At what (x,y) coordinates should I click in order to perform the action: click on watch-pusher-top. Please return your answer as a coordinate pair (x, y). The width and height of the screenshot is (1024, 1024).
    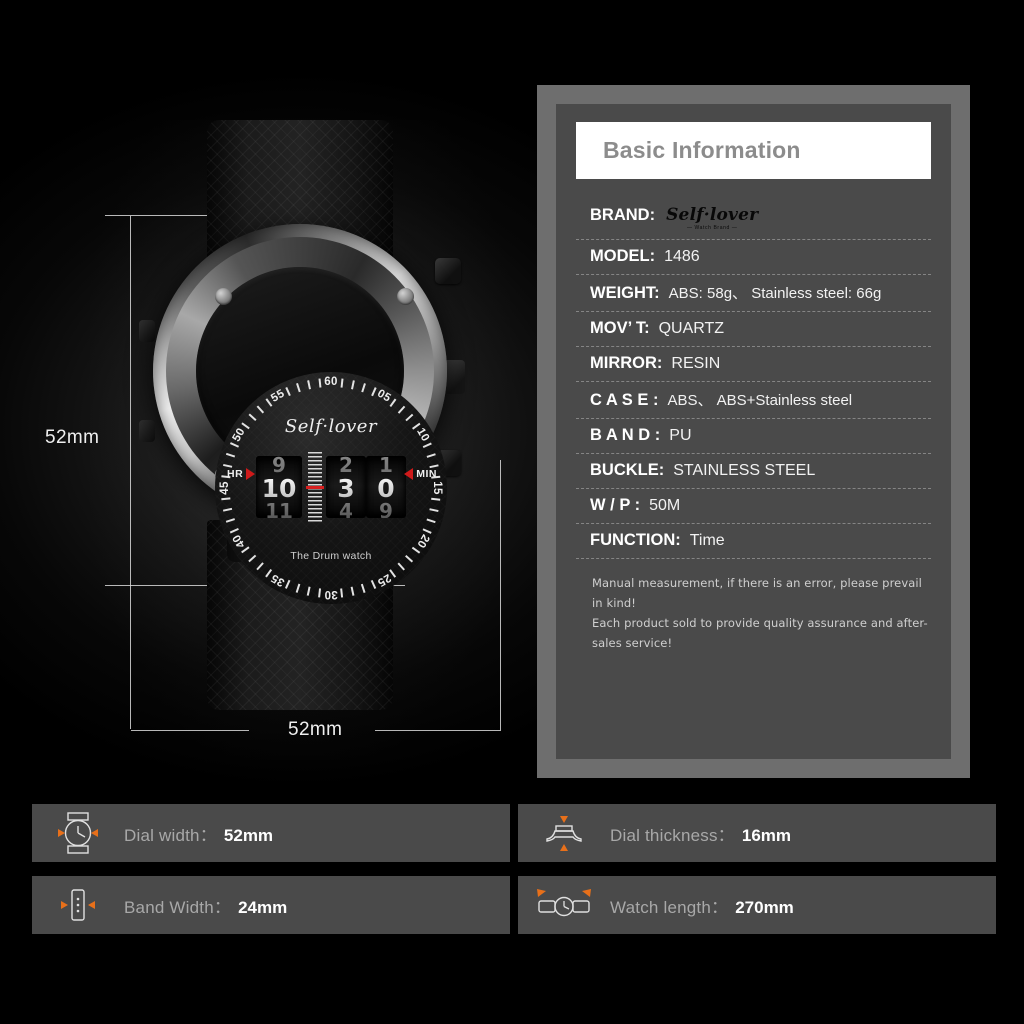
    Looking at the image, I should click on (448, 271).